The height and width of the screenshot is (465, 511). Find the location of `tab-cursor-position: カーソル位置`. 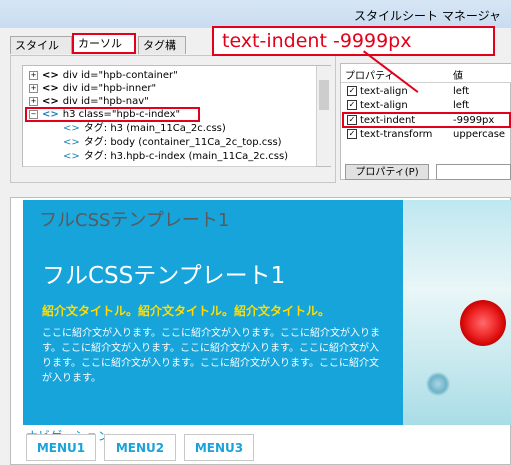

tab-cursor-position: カーソル位置 is located at coordinates (104, 50).